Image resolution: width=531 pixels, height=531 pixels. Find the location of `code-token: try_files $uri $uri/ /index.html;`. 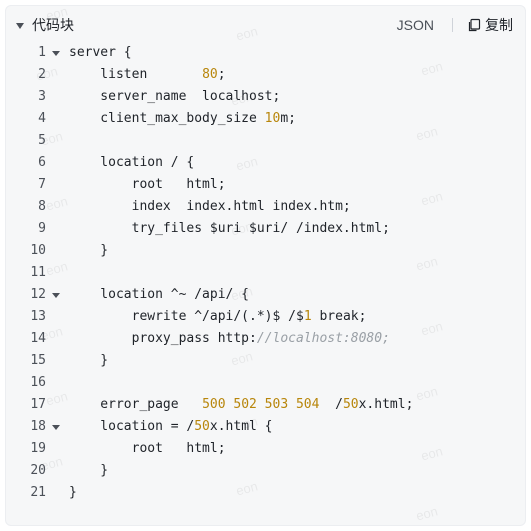

code-token: try_files $uri $uri/ /index.html; is located at coordinates (229, 228).